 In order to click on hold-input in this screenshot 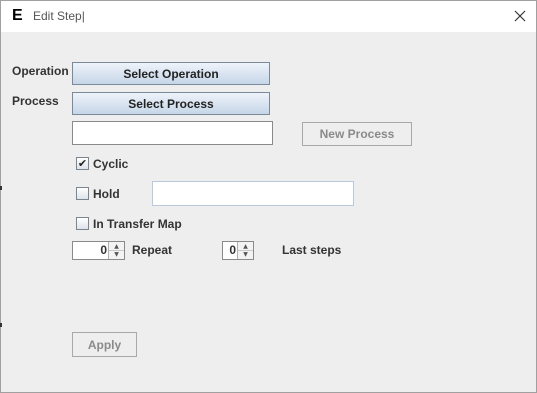, I will do `click(253, 193)`.